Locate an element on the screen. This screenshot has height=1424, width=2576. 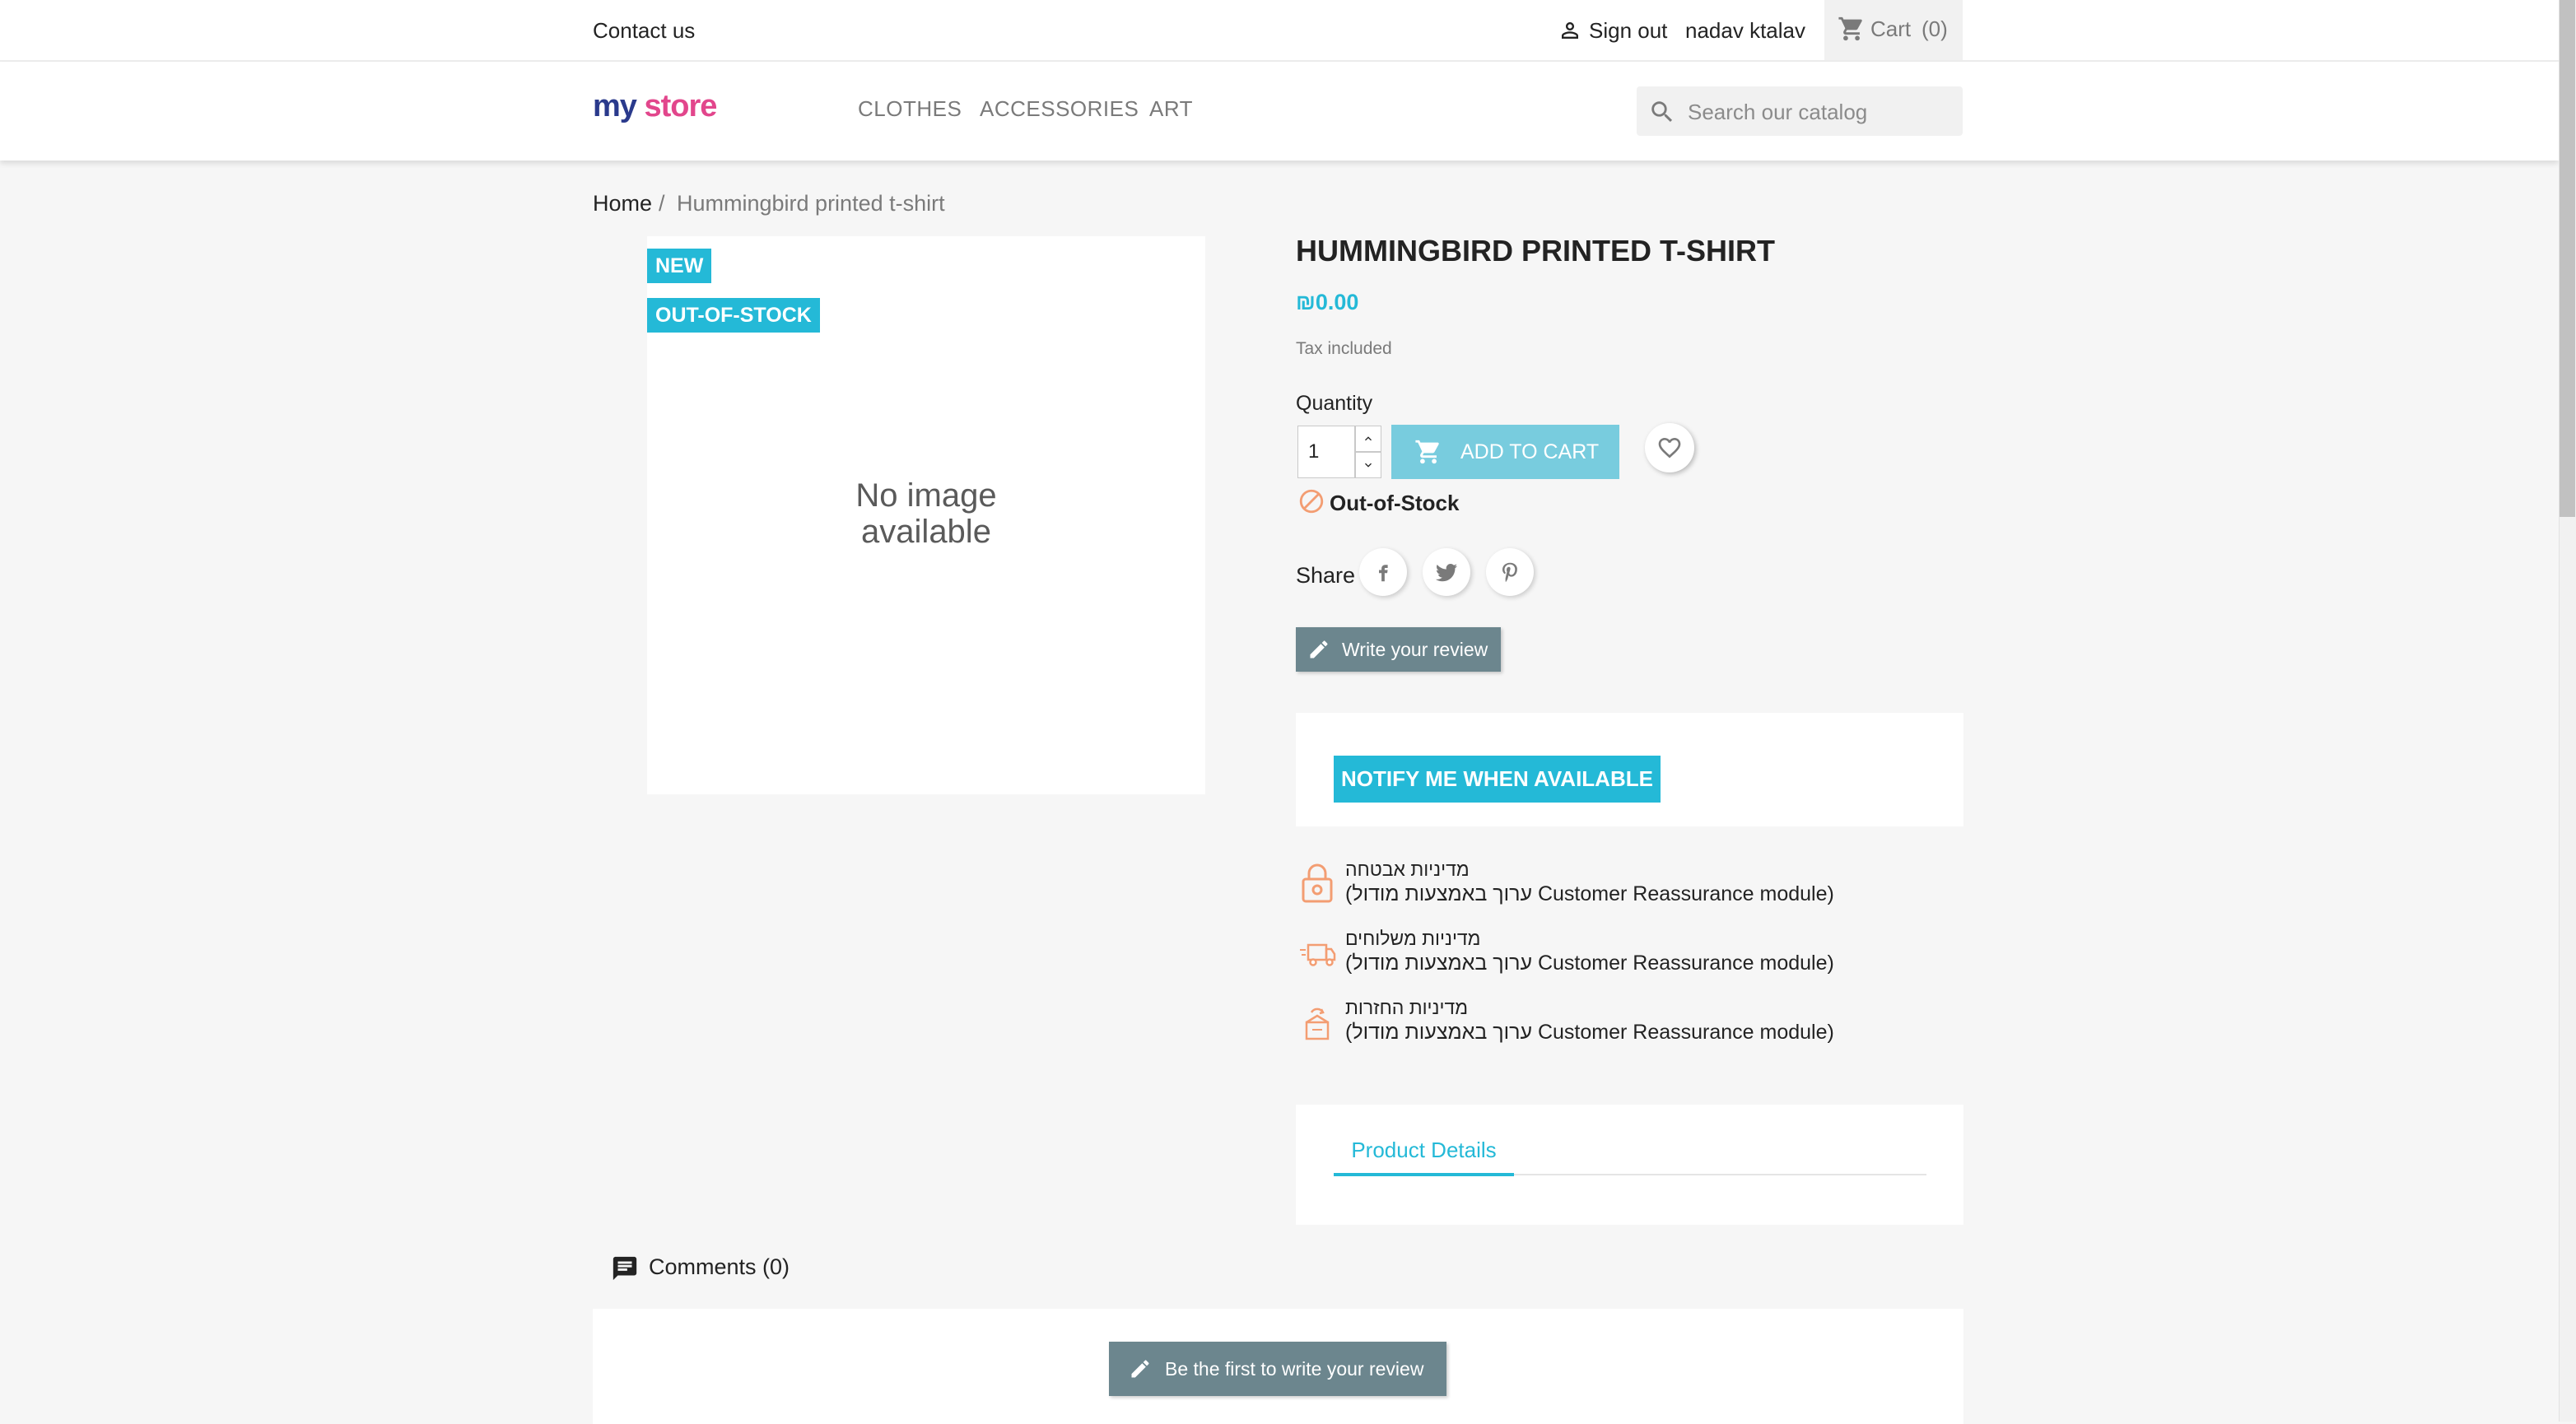
quantity-increase-button is located at coordinates (1368, 439).